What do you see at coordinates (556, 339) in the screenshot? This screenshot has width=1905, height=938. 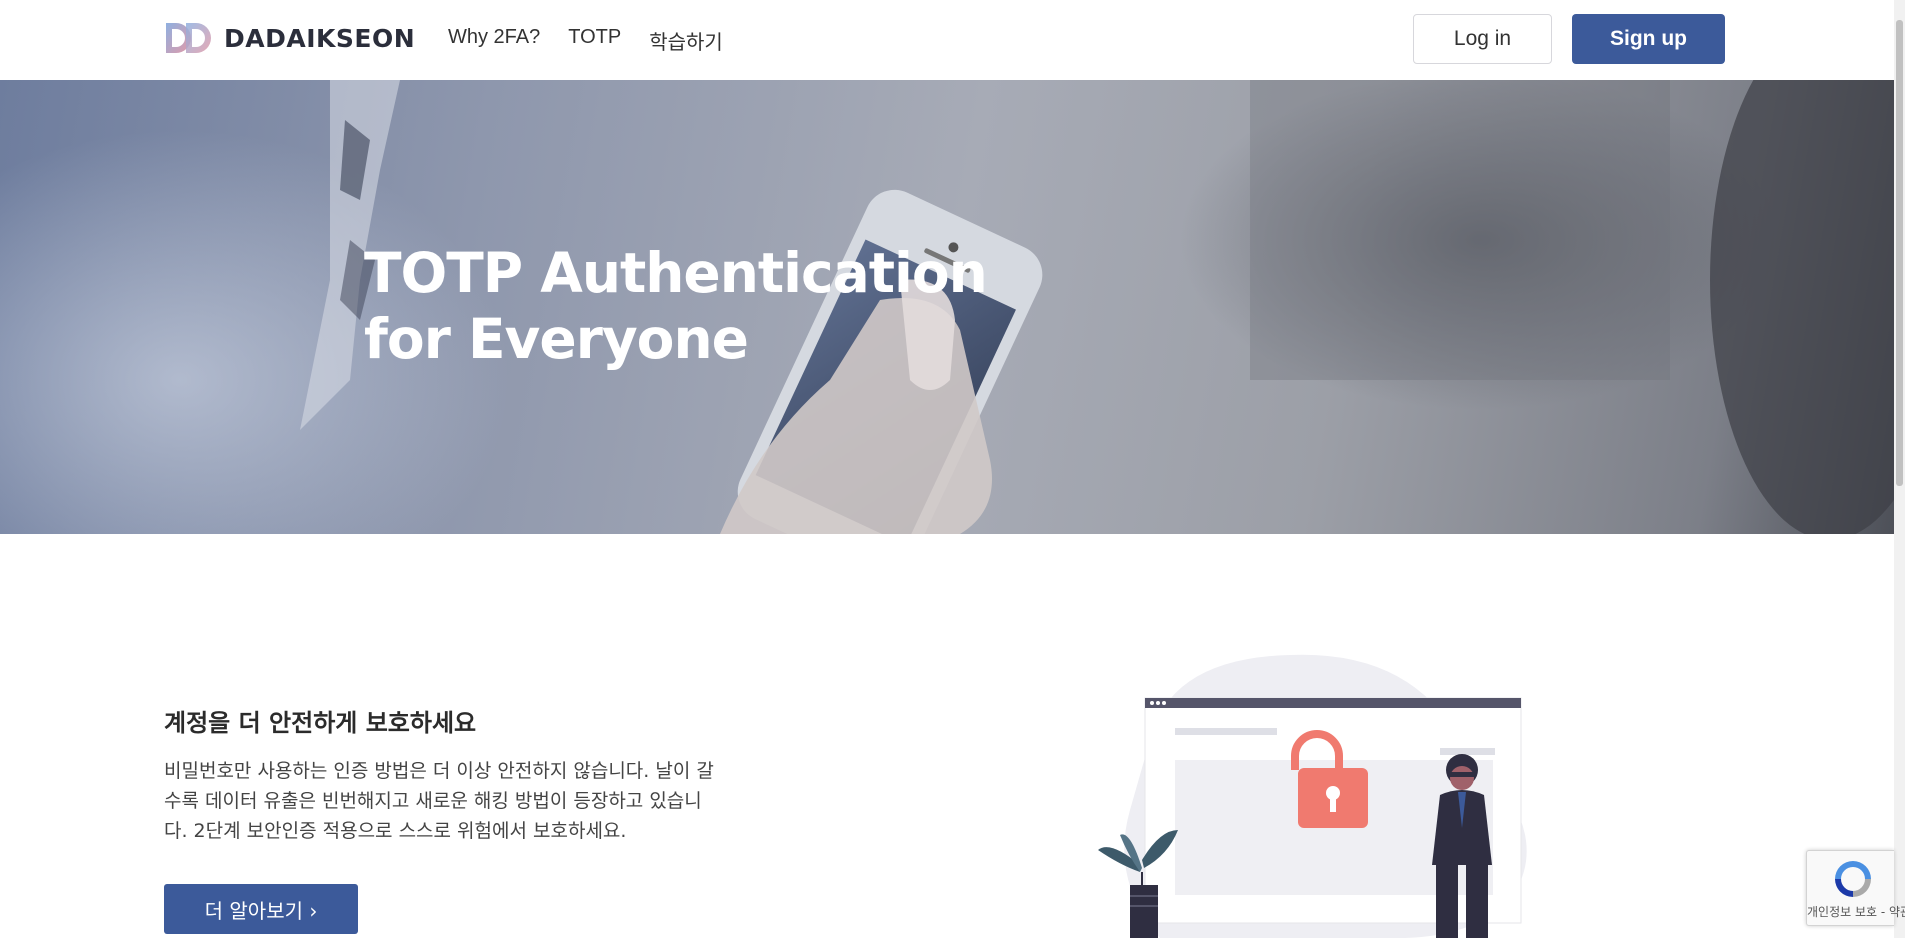 I see `hero-title-line-2: for Everyone` at bounding box center [556, 339].